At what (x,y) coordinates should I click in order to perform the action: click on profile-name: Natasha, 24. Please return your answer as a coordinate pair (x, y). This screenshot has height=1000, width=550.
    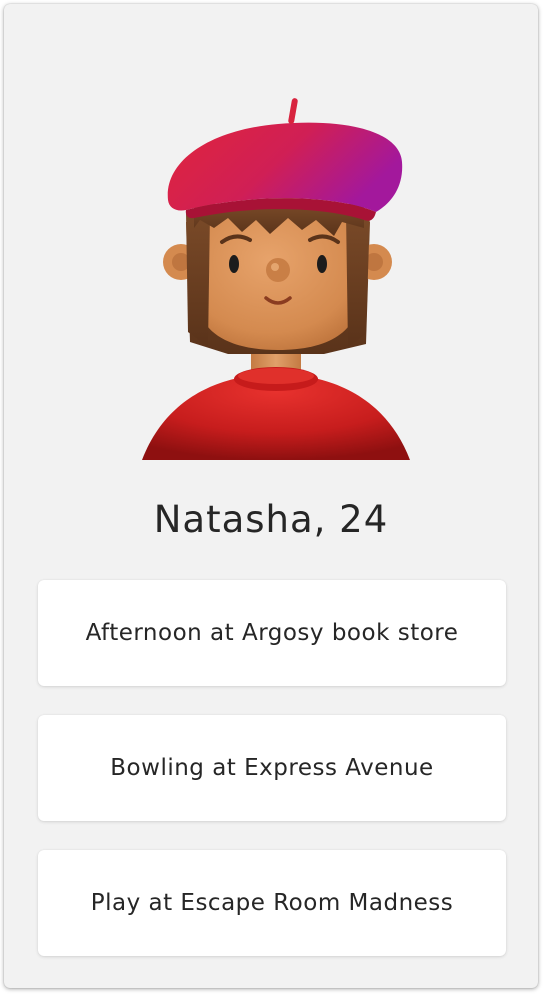
    Looking at the image, I should click on (271, 519).